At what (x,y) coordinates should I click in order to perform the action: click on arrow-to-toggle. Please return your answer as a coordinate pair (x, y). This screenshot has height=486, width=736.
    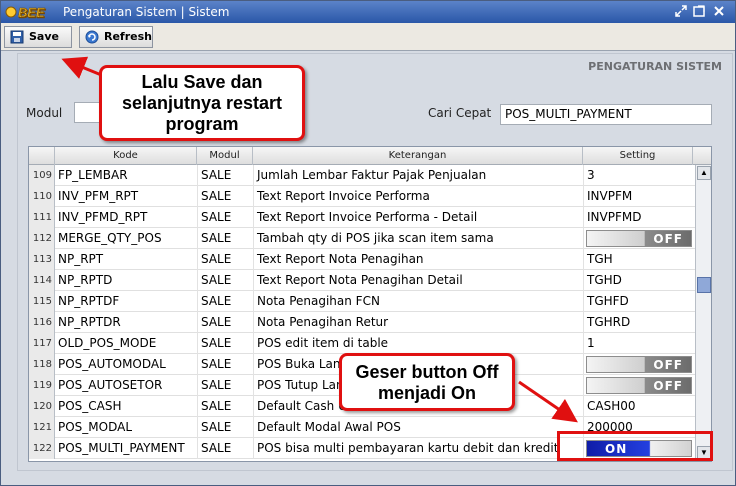
    Looking at the image, I should click on (548, 401).